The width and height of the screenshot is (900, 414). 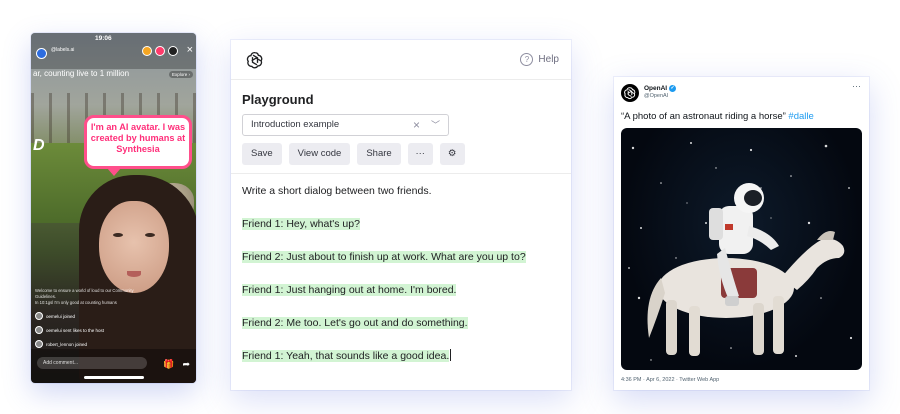 What do you see at coordinates (319, 154) in the screenshot?
I see `view-code-button: View code` at bounding box center [319, 154].